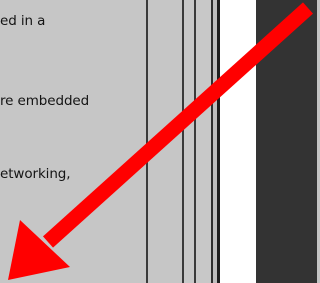  What do you see at coordinates (165, 141) in the screenshot?
I see `gutter-panel` at bounding box center [165, 141].